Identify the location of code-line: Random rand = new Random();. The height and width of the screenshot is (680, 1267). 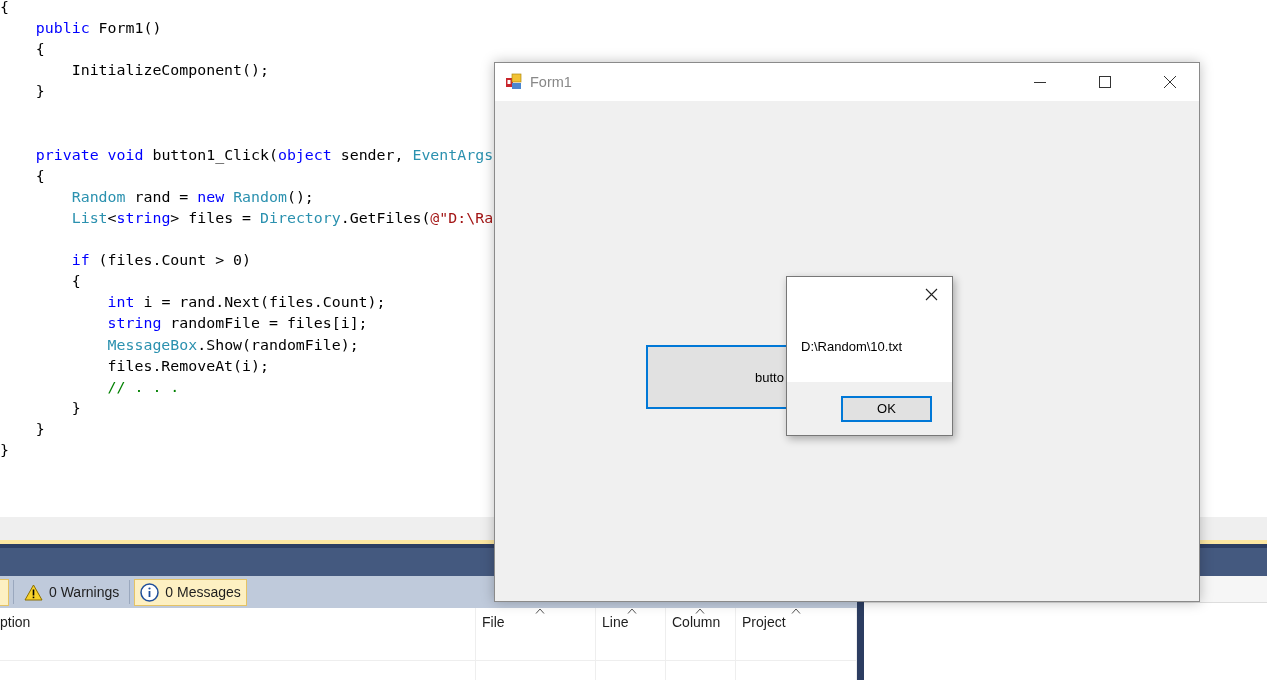
(192, 197).